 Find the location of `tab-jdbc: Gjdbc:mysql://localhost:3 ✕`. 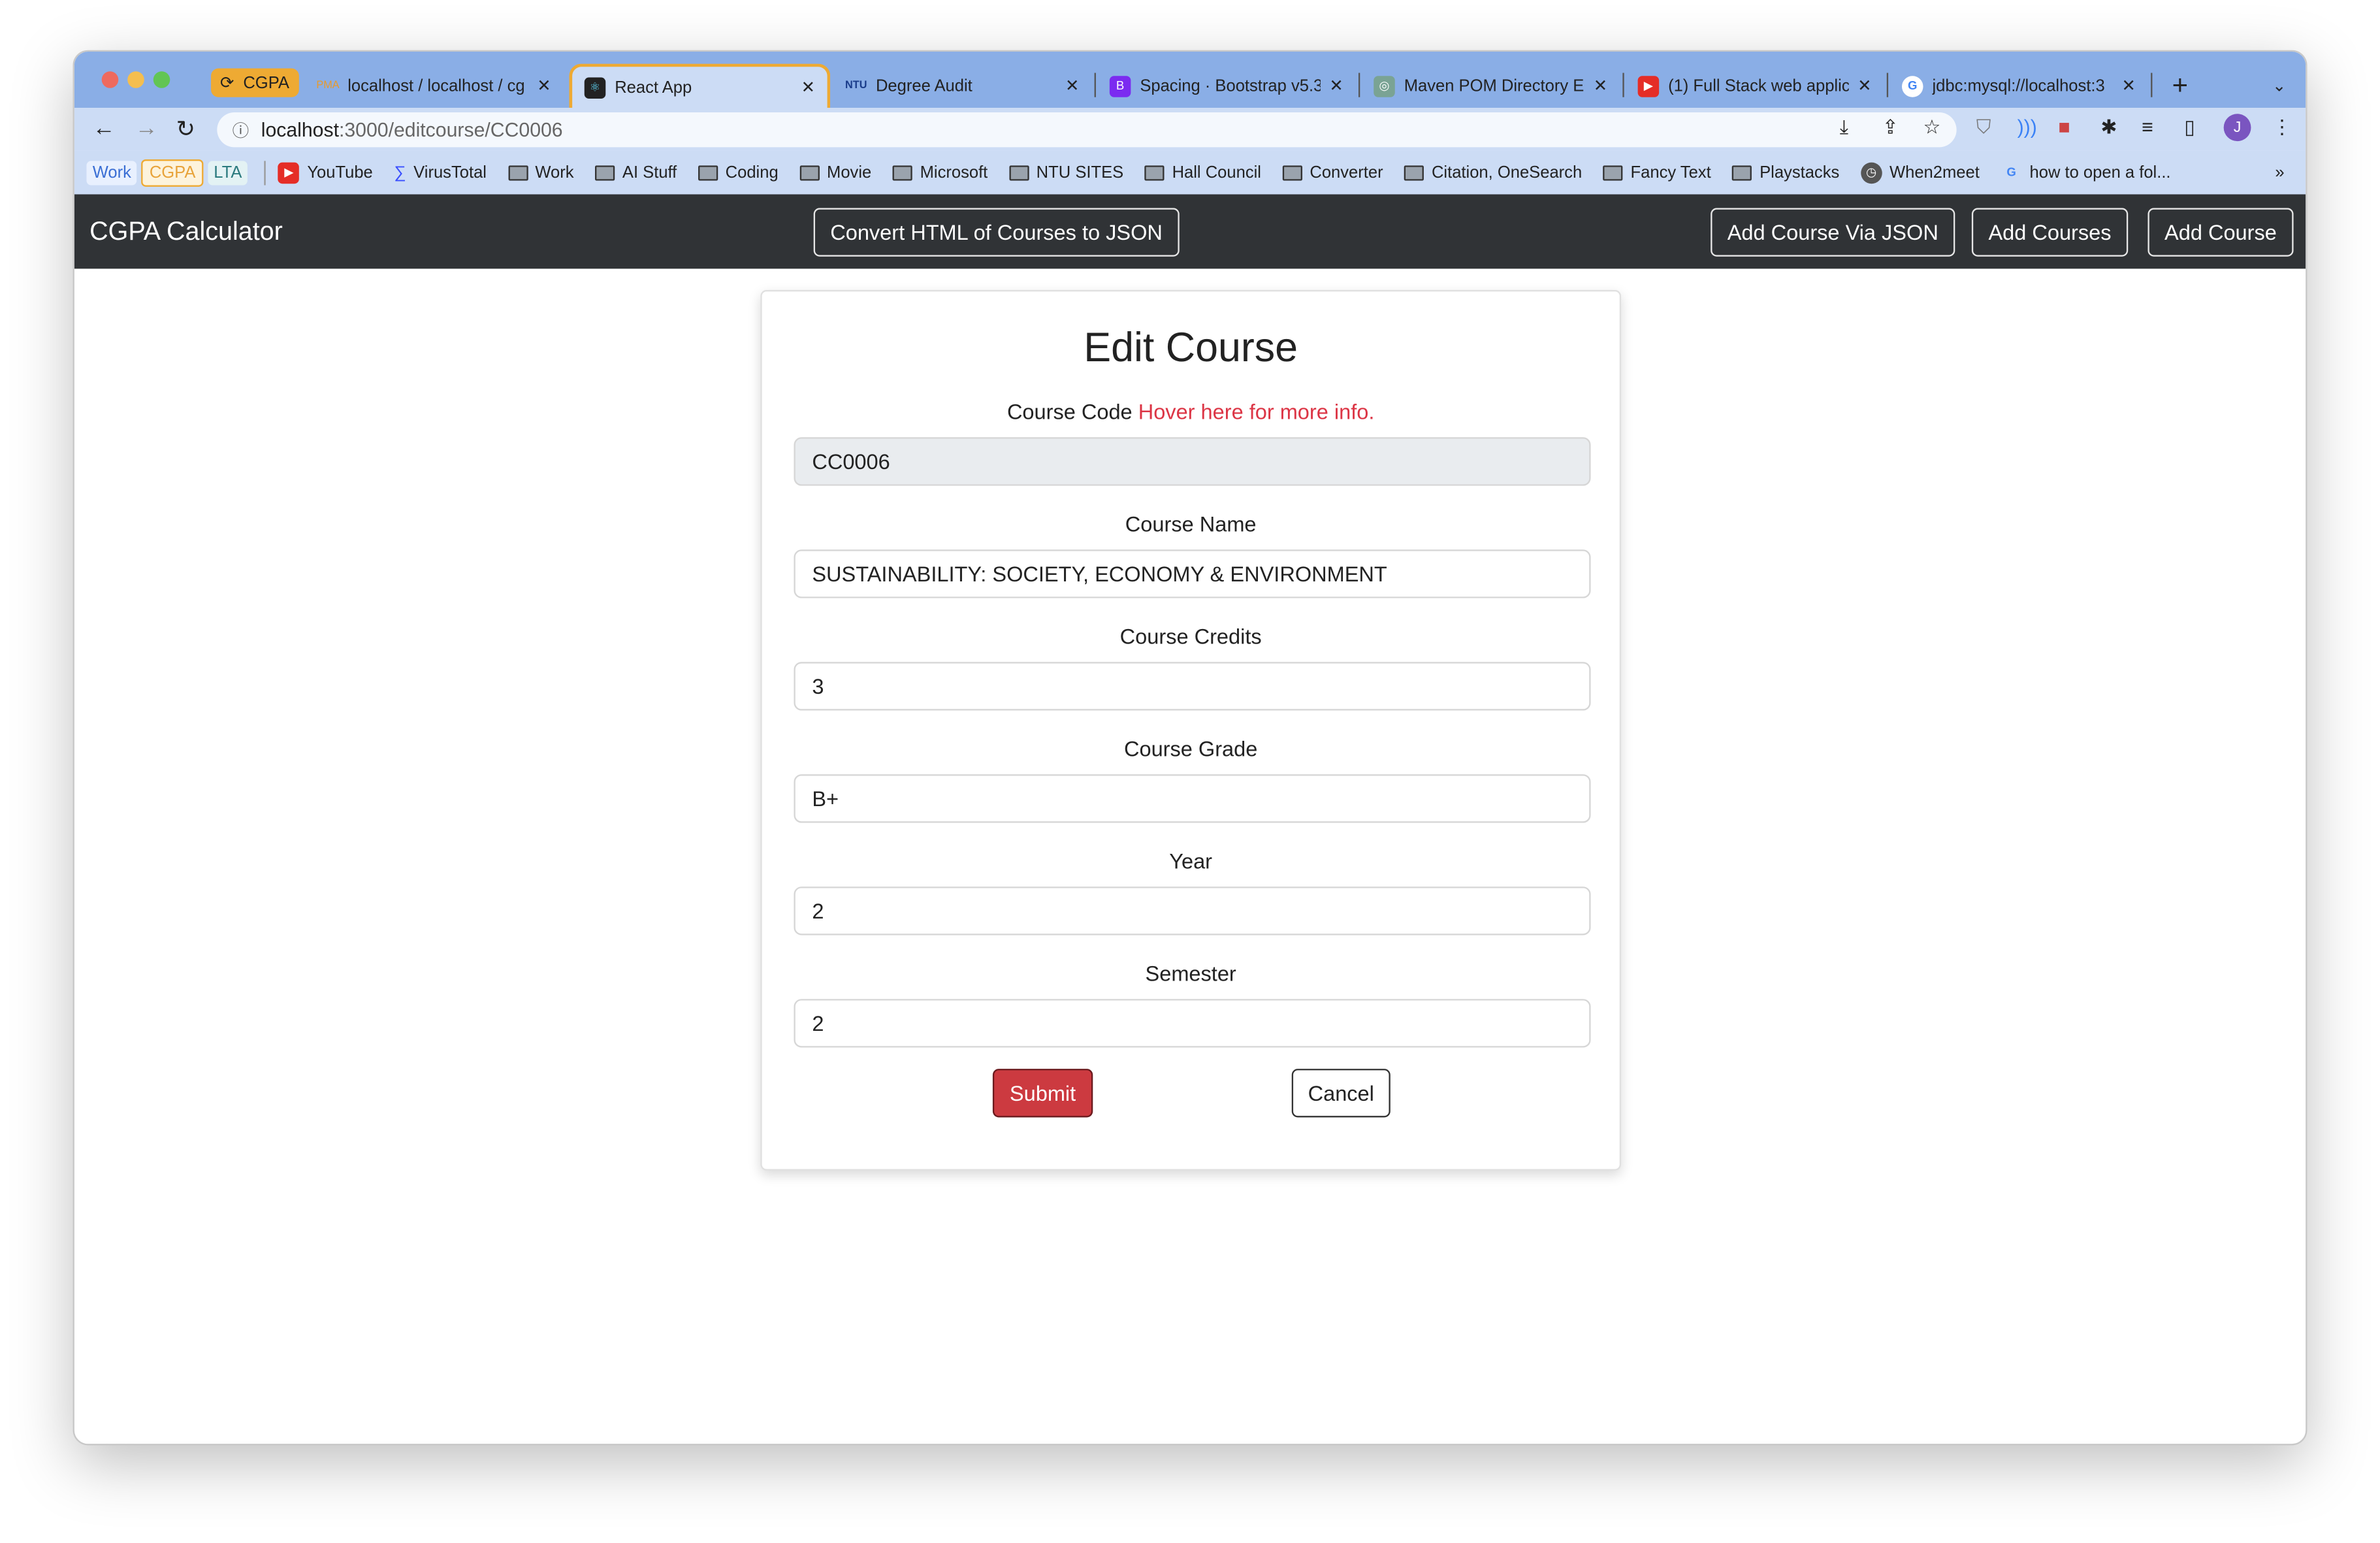

tab-jdbc: Gjdbc:mysql://localhost:3 ✕ is located at coordinates (2018, 86).